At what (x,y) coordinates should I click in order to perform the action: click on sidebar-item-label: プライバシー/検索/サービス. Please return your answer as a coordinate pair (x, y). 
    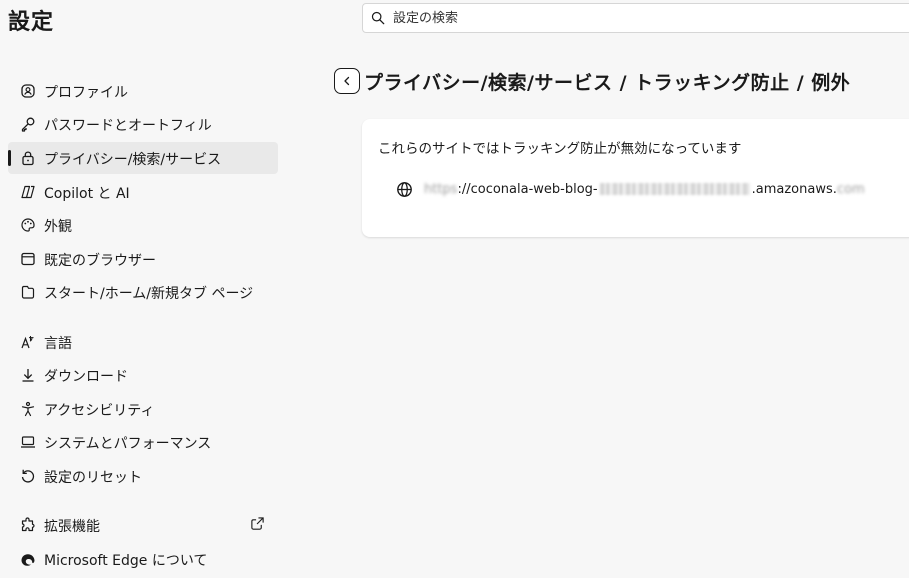
    Looking at the image, I should click on (133, 160).